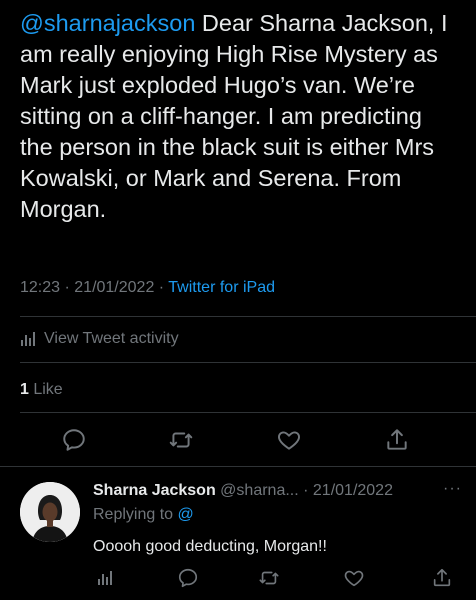  What do you see at coordinates (238, 580) in the screenshot?
I see `reply-action-bar` at bounding box center [238, 580].